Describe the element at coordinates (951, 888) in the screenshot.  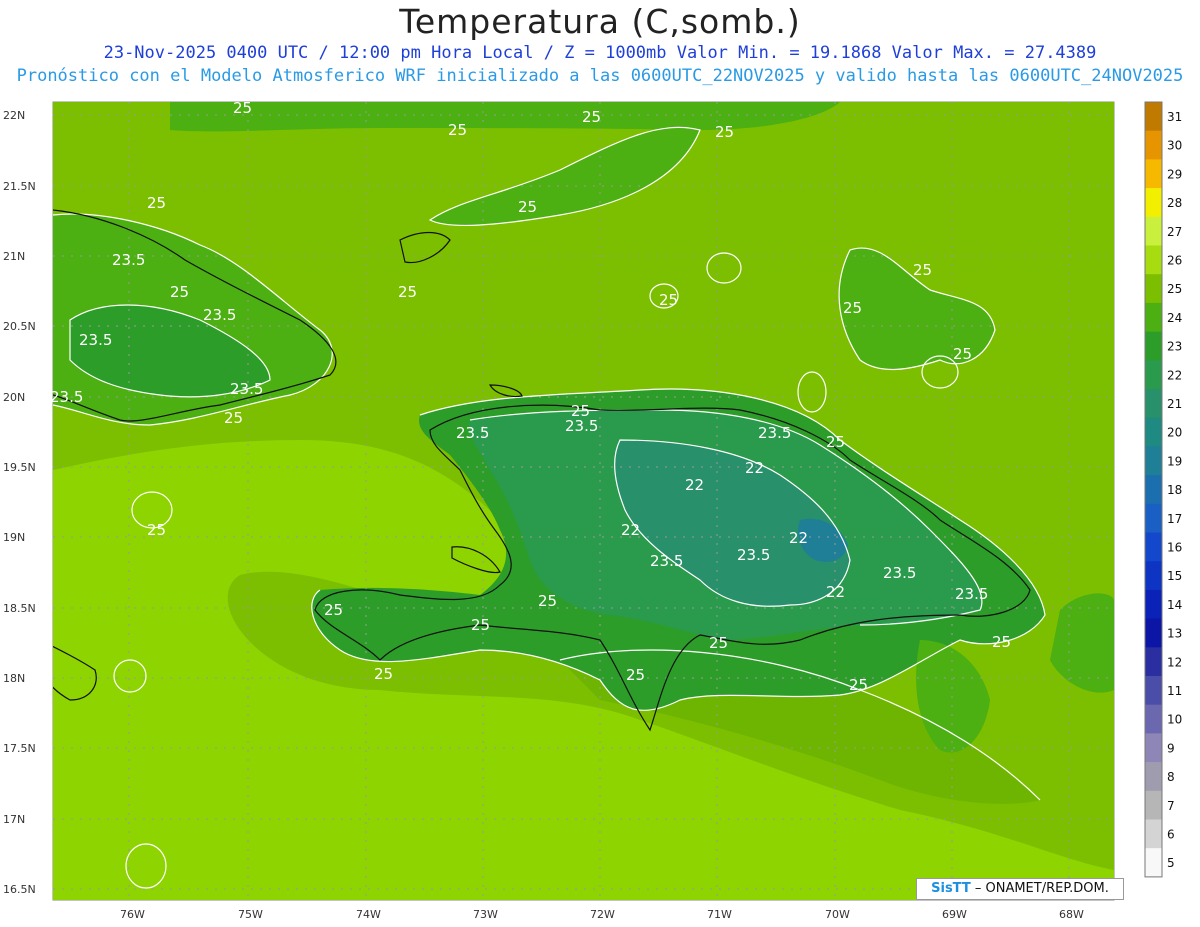
I see `credit-brand: SisTT` at that location.